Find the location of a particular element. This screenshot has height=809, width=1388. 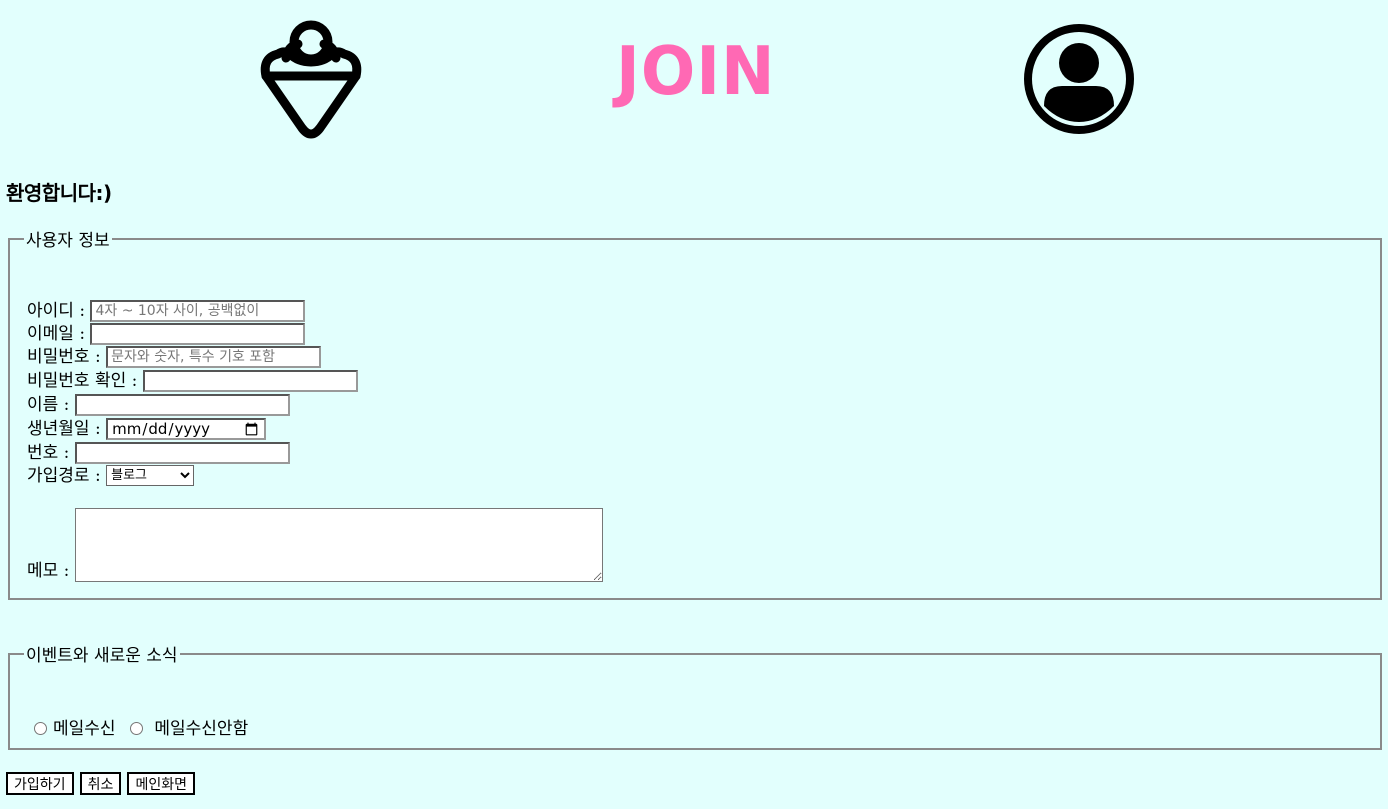

birthday-label: 생년월일 : is located at coordinates (64, 429).